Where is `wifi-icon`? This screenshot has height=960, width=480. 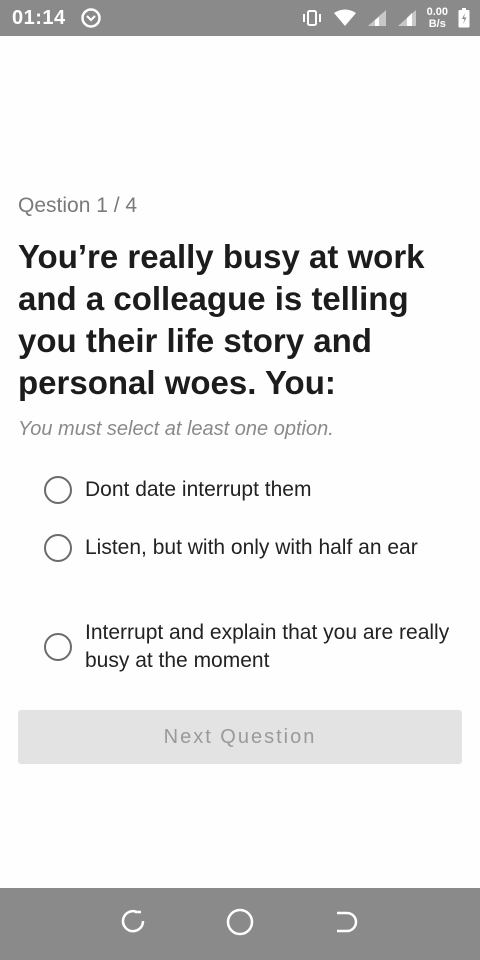 wifi-icon is located at coordinates (345, 18).